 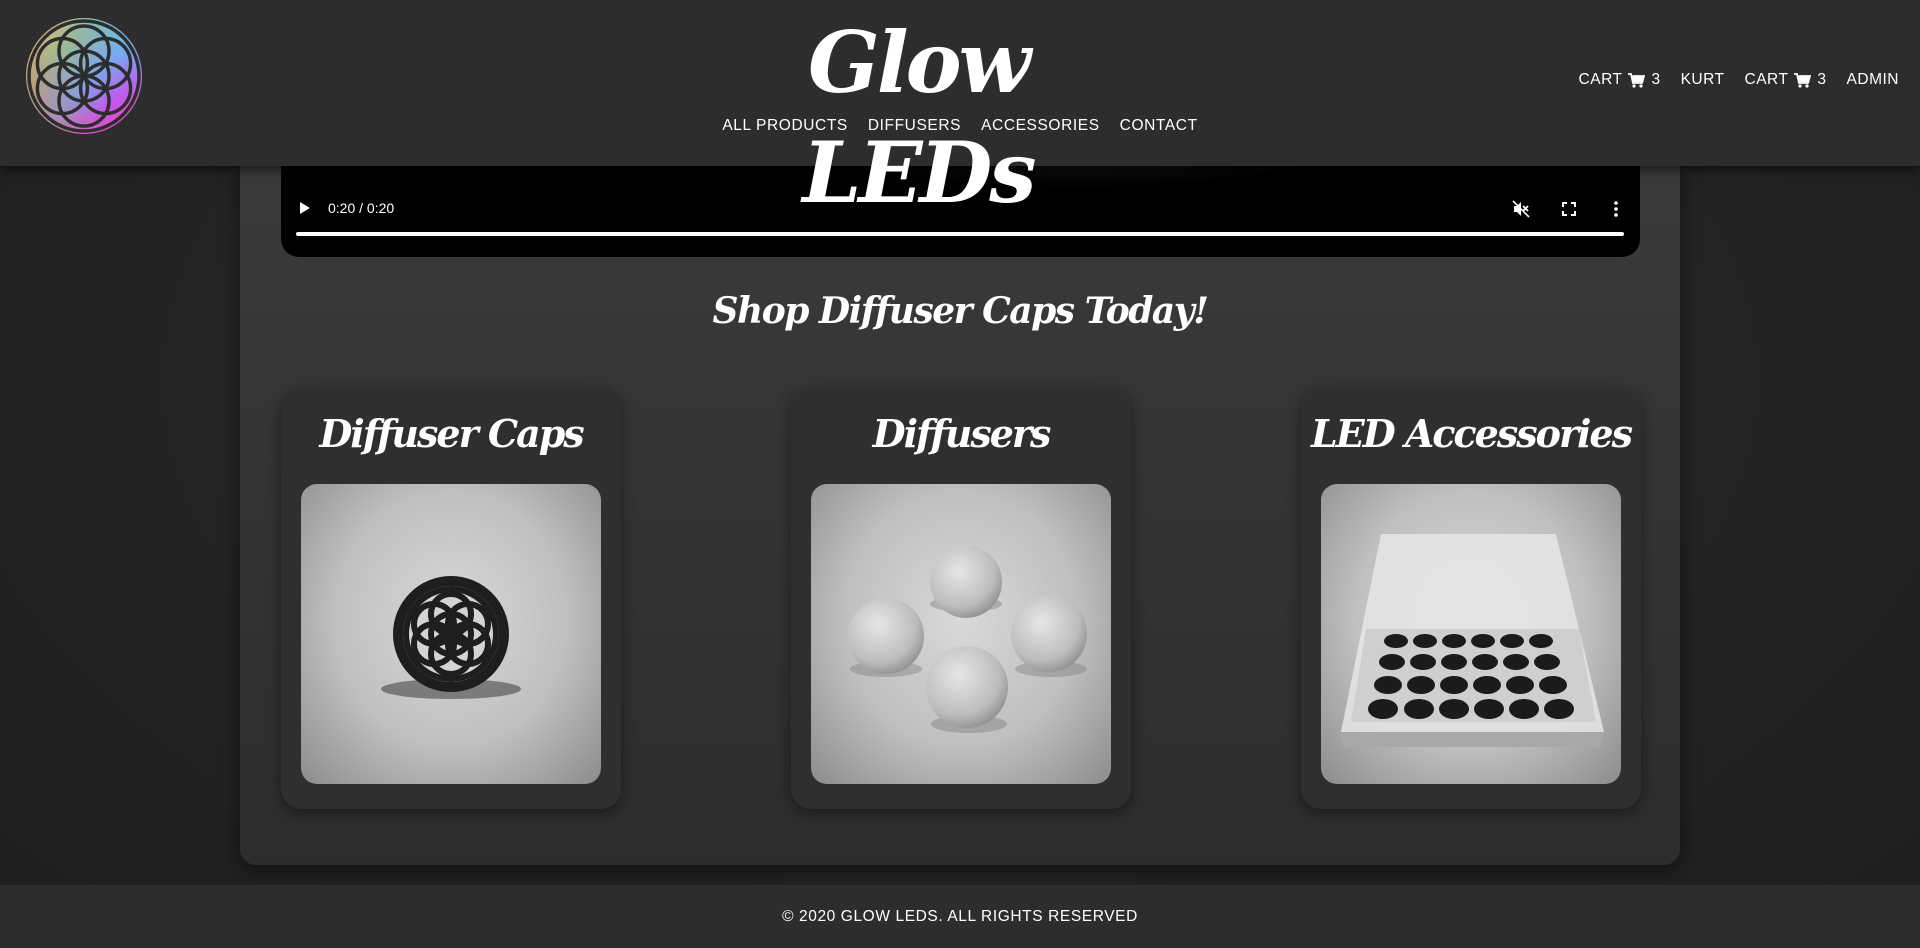 I want to click on cart-link: CART 3, so click(x=1620, y=80).